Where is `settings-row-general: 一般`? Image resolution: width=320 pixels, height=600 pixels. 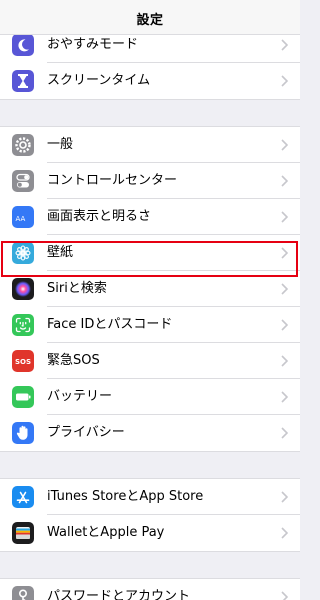
settings-row-general: 一般 is located at coordinates (150, 145).